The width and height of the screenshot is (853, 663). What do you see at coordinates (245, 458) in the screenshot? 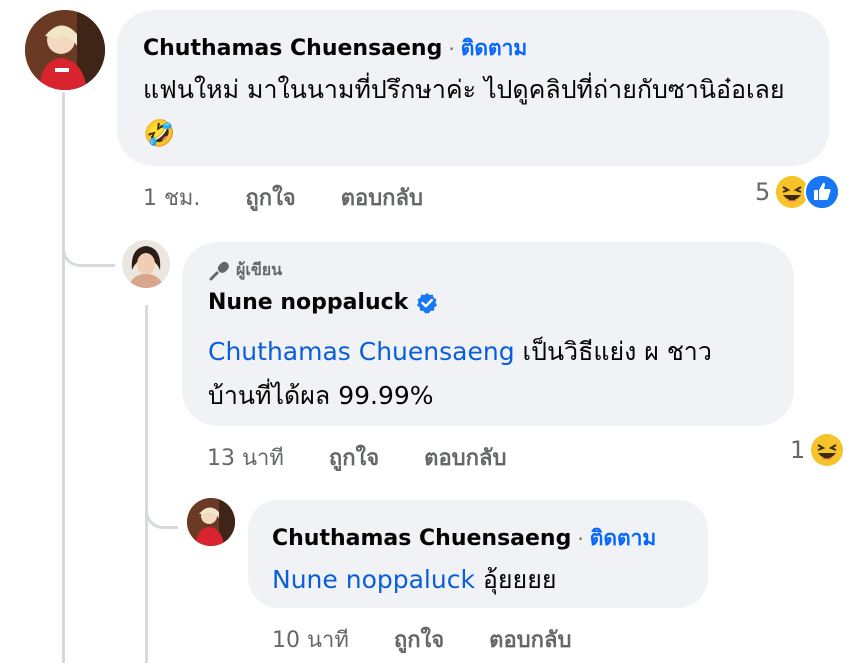
I see `comment-time: 13 นาที` at bounding box center [245, 458].